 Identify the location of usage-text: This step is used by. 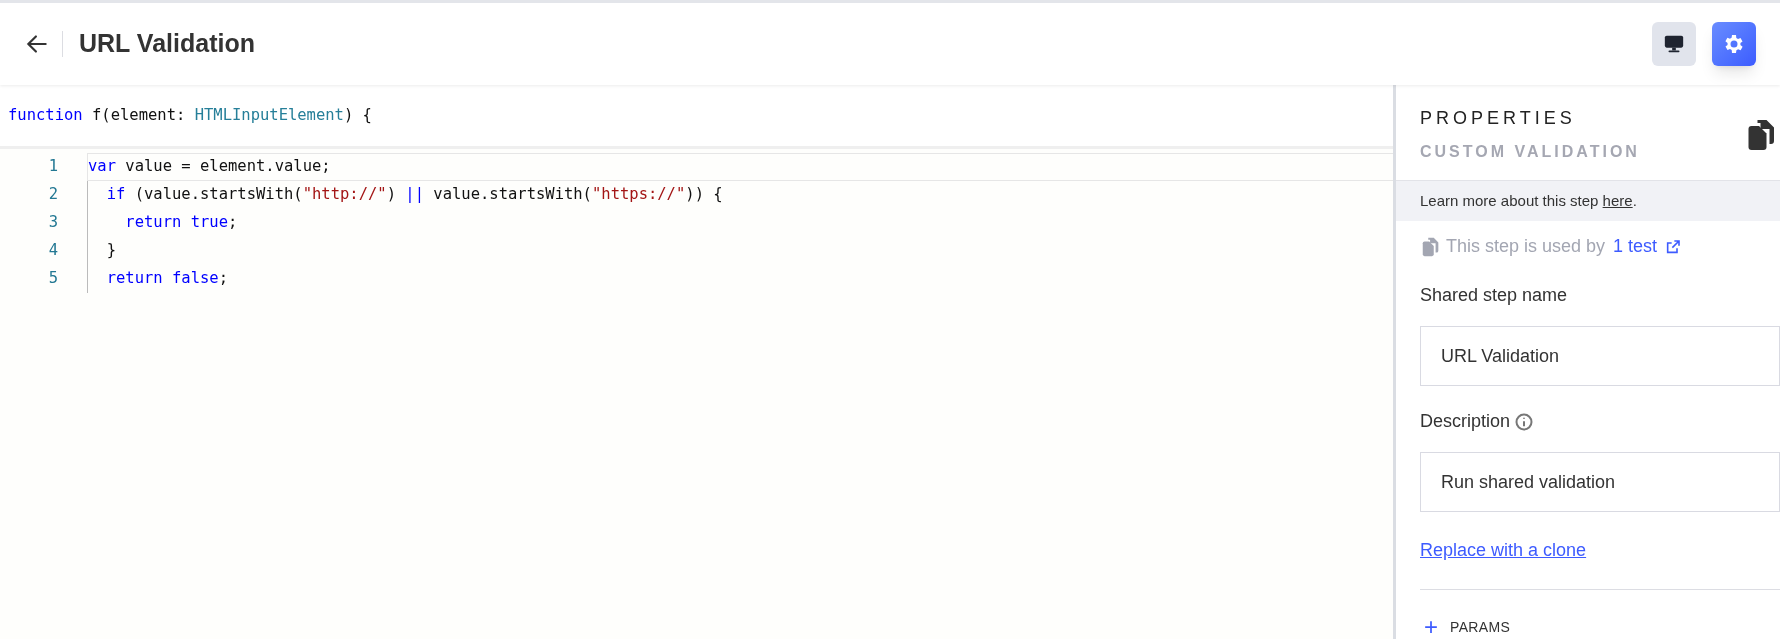
(1526, 246).